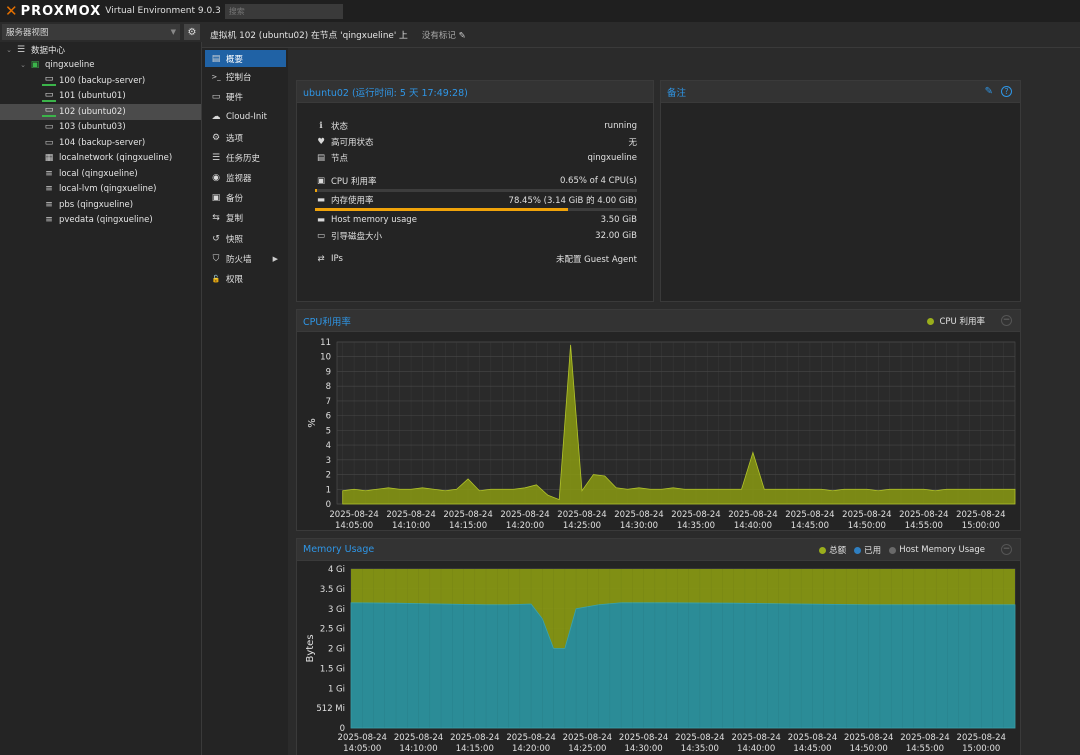 The height and width of the screenshot is (755, 1080). What do you see at coordinates (49, 81) in the screenshot?
I see `vm-running-icon: ▭` at bounding box center [49, 81].